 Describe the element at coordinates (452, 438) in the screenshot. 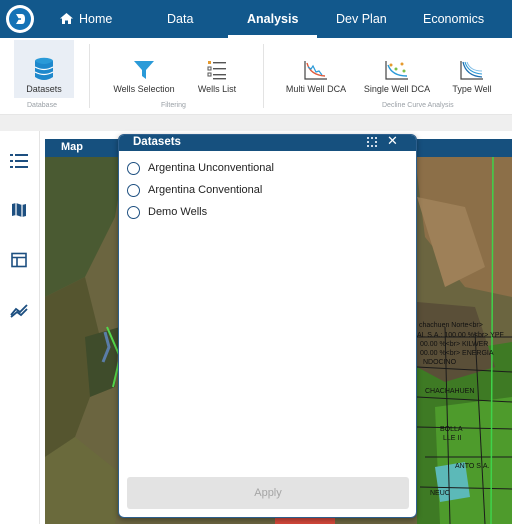

I see `map-label: LLE II` at that location.